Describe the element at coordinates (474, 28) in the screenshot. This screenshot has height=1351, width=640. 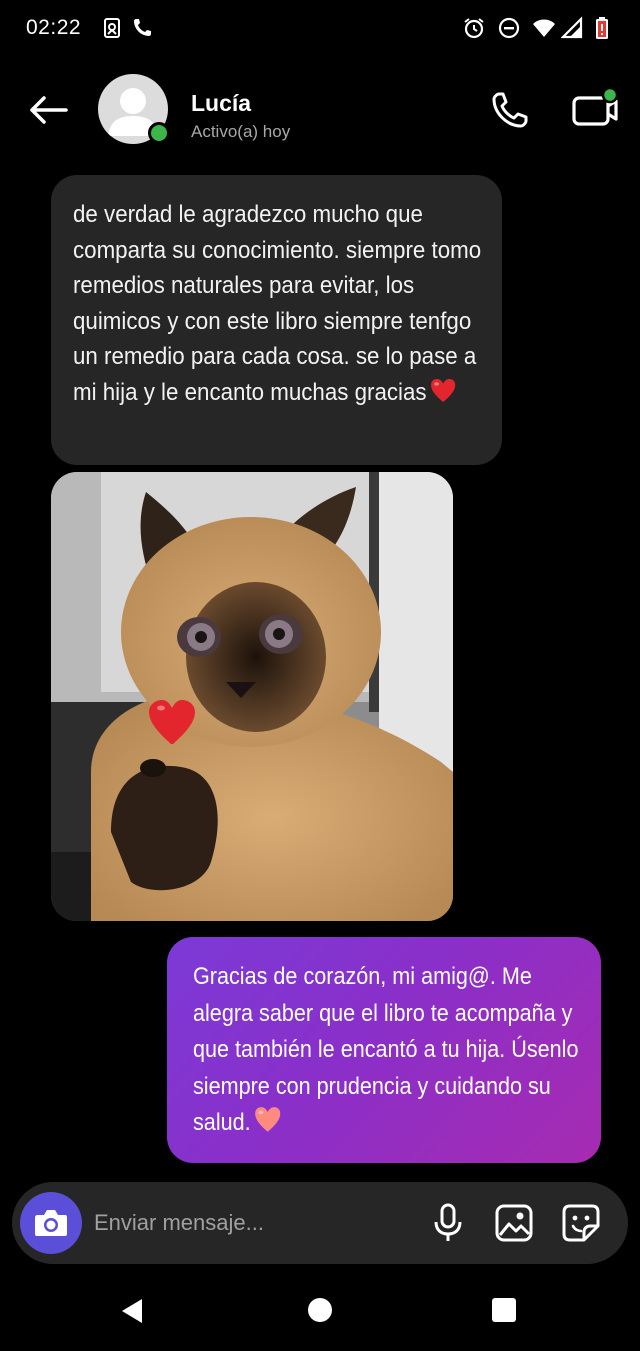
I see `alarm-icon` at that location.